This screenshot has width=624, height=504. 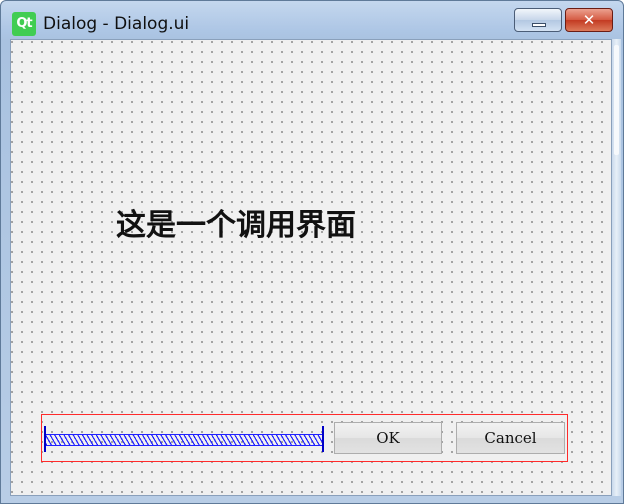 What do you see at coordinates (116, 24) in the screenshot?
I see `window-title: Dialog - Dialog.ui` at bounding box center [116, 24].